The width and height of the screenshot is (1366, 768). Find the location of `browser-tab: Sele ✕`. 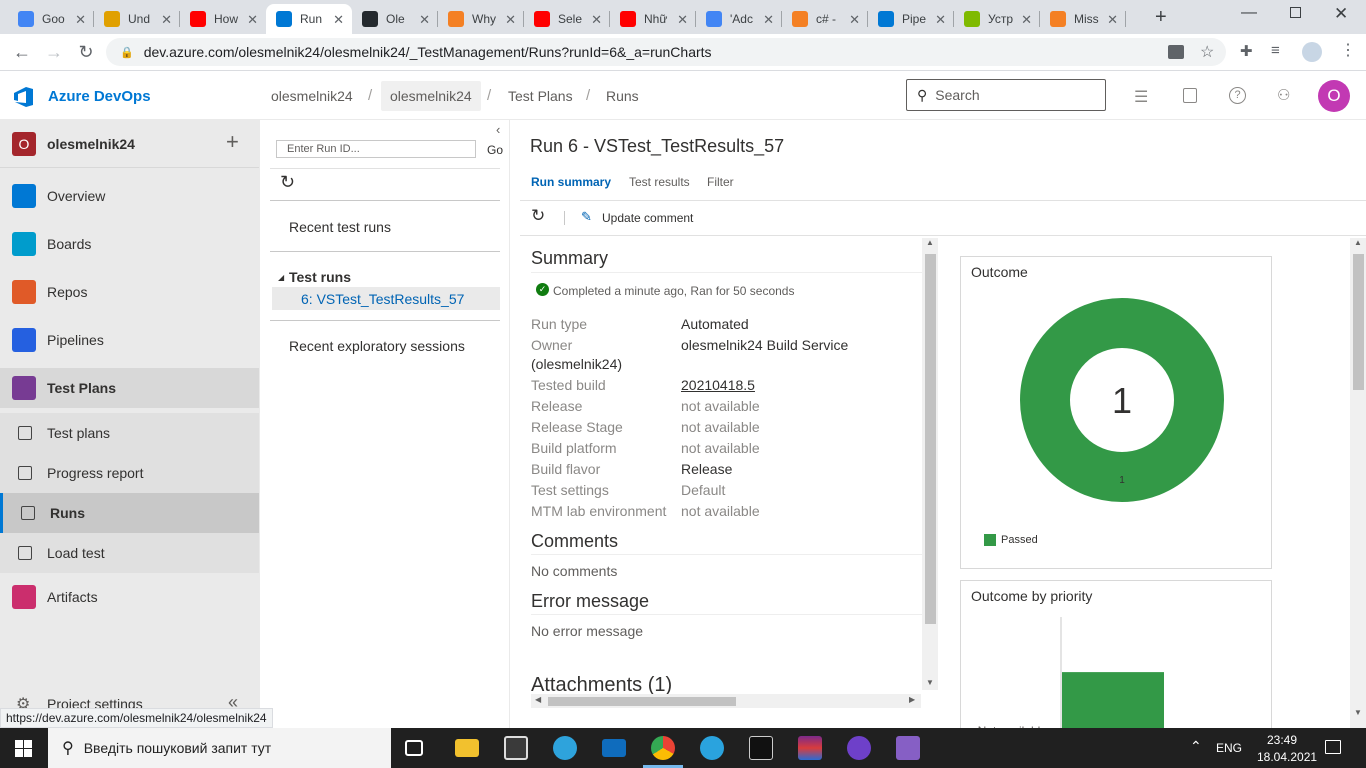

browser-tab: Sele ✕ is located at coordinates (567, 19).